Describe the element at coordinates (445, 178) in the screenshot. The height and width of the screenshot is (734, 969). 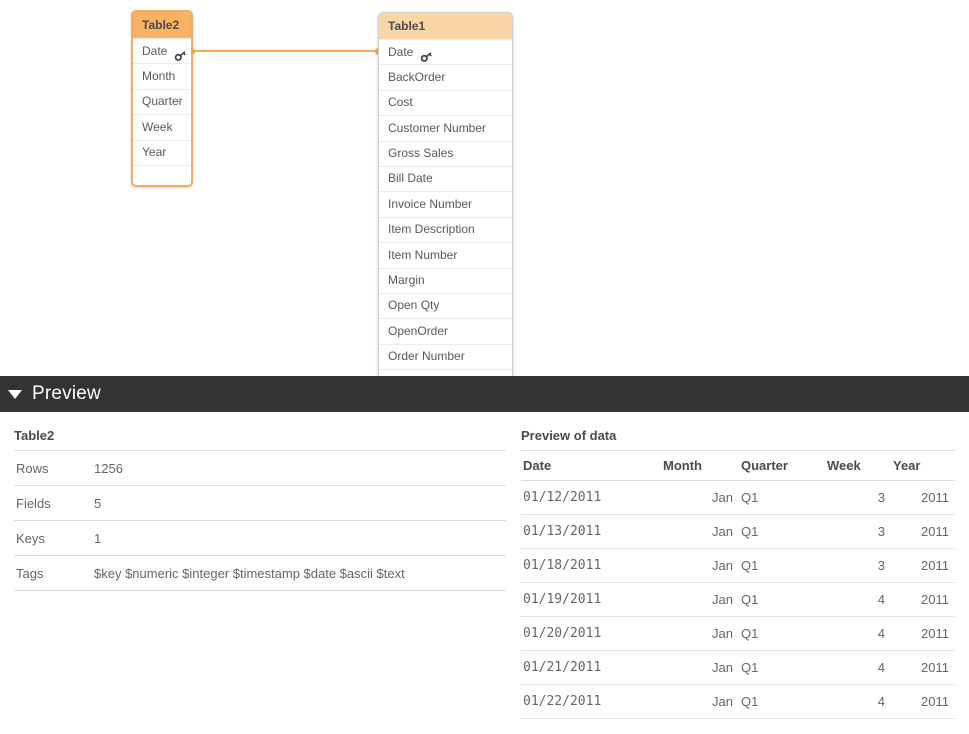
I see `table-field-row: Bill Date` at that location.